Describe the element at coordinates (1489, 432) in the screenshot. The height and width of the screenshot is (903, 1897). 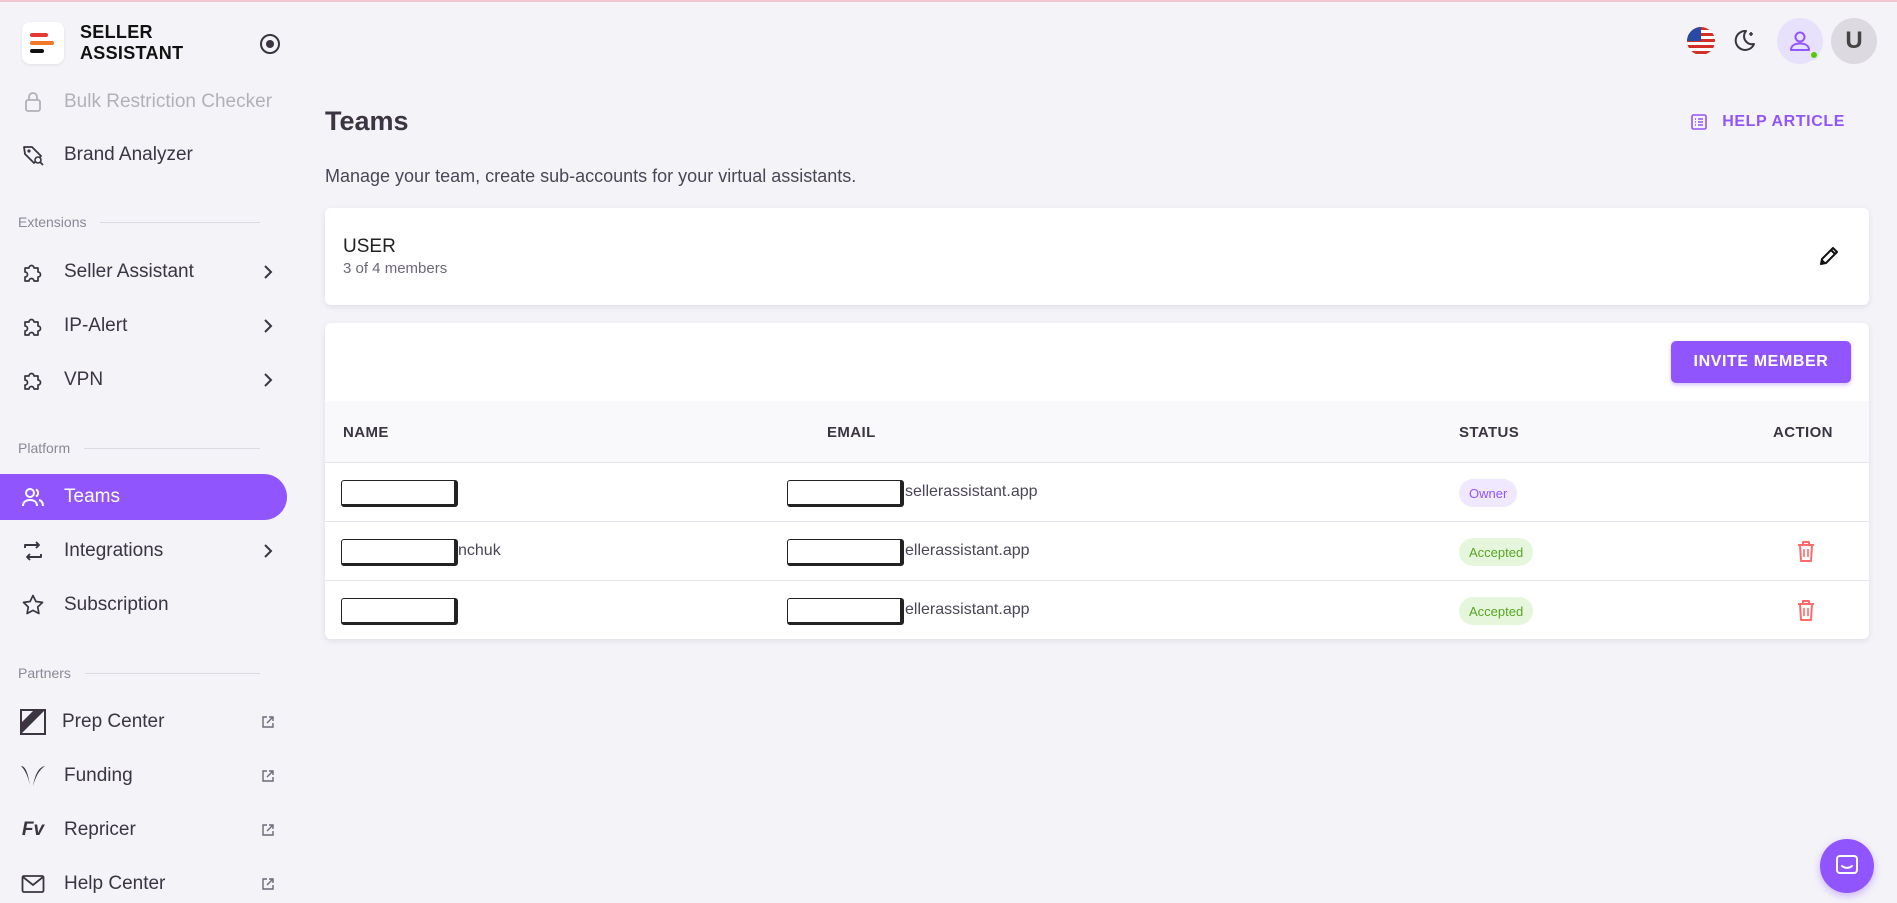
I see `column-header-status: STATUS` at that location.